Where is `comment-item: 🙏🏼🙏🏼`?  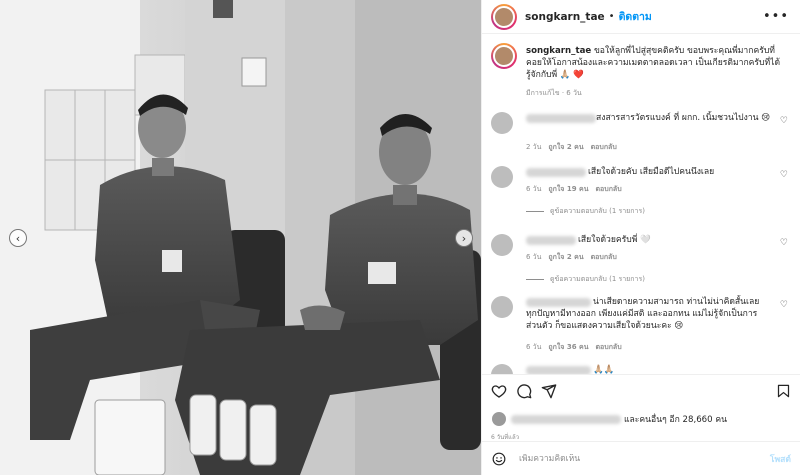 comment-item: 🙏🏼🙏🏼 is located at coordinates (643, 369).